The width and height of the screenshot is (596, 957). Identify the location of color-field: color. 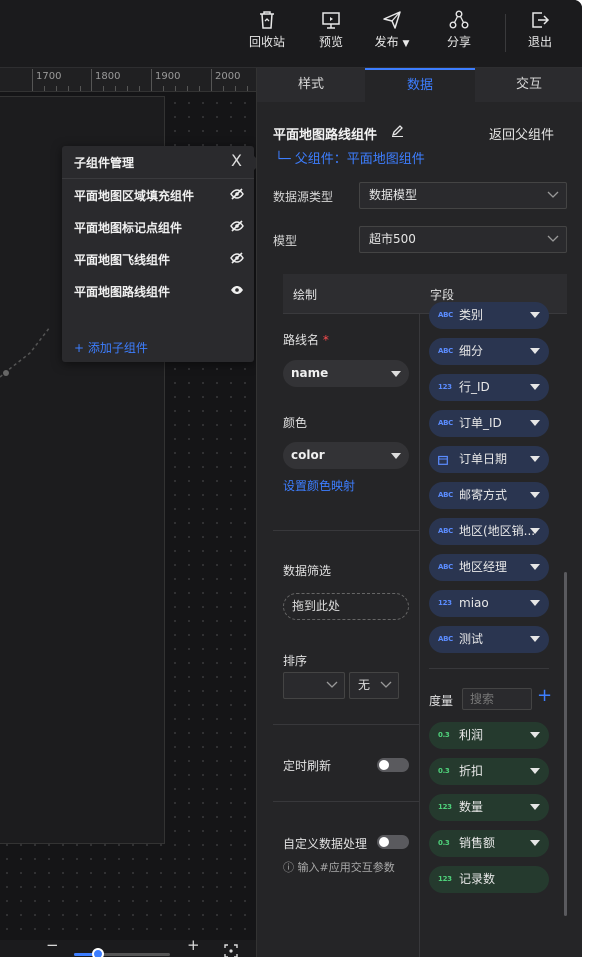
(346, 455).